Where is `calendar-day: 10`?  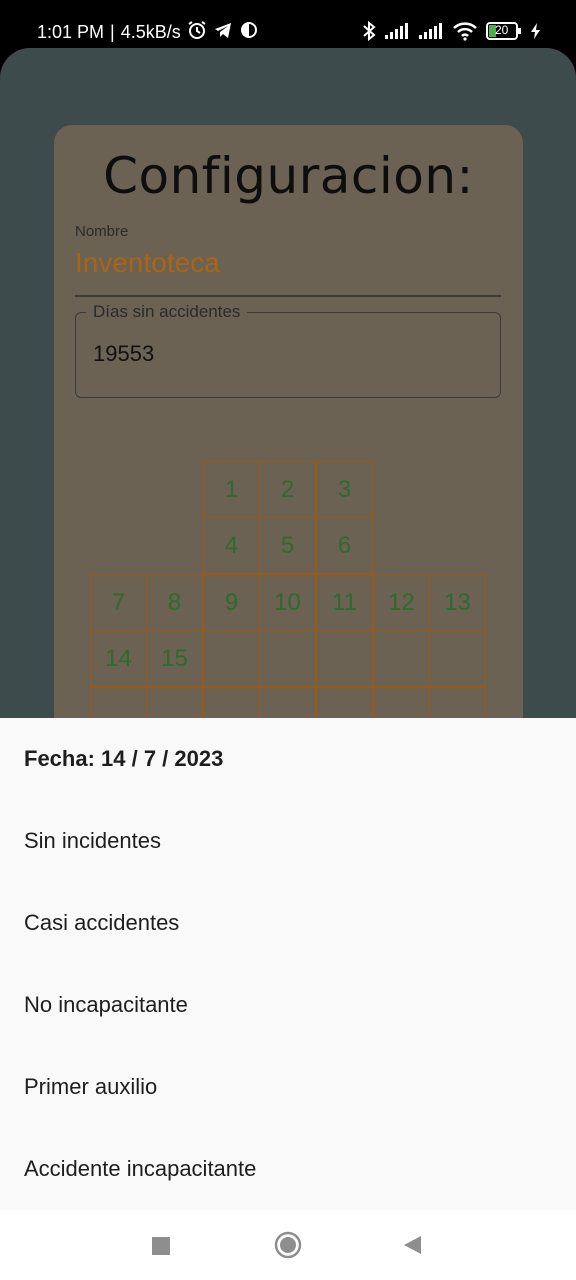
calendar-day: 10 is located at coordinates (287, 602).